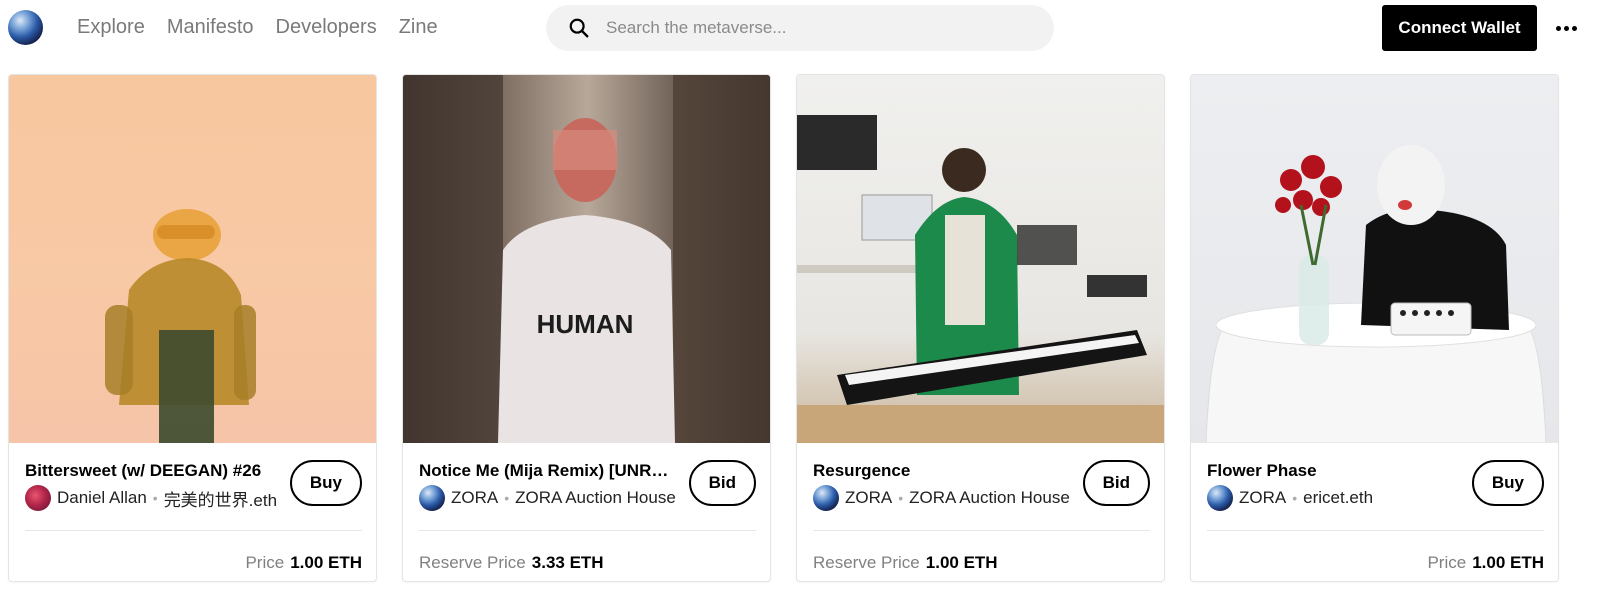 This screenshot has width=1600, height=589. I want to click on search-icon, so click(579, 28).